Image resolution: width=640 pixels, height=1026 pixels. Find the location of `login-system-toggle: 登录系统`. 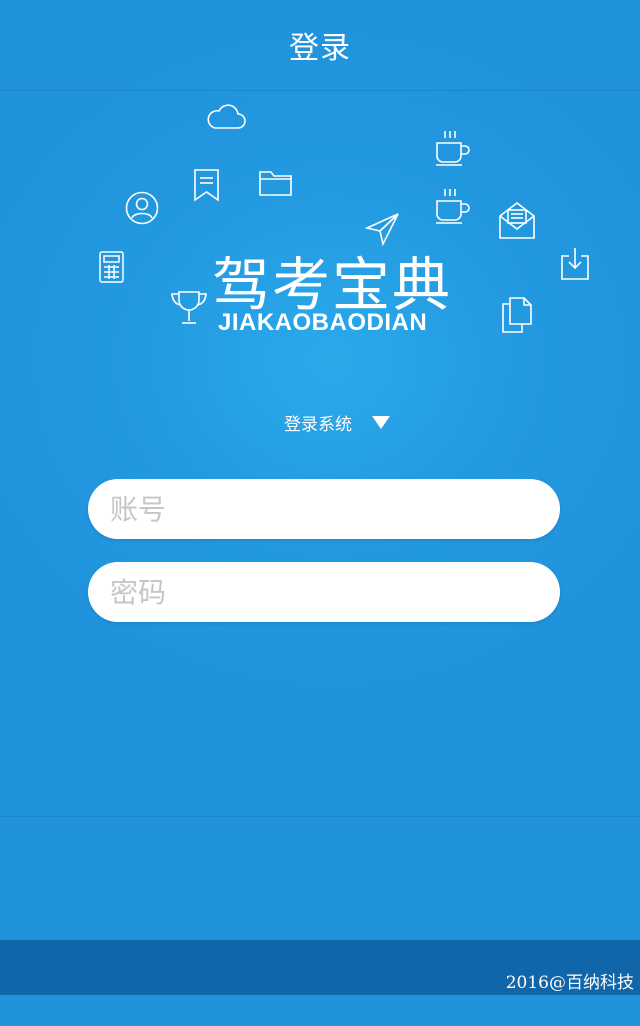

login-system-toggle: 登录系统 is located at coordinates (337, 422).